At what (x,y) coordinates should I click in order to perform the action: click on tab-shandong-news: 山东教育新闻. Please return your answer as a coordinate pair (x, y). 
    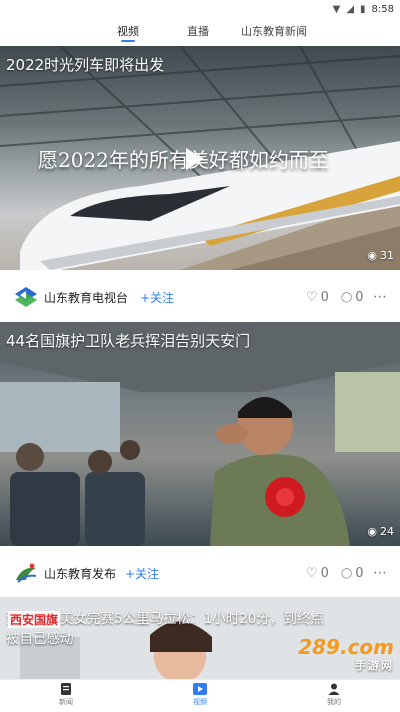
    Looking at the image, I should click on (274, 31).